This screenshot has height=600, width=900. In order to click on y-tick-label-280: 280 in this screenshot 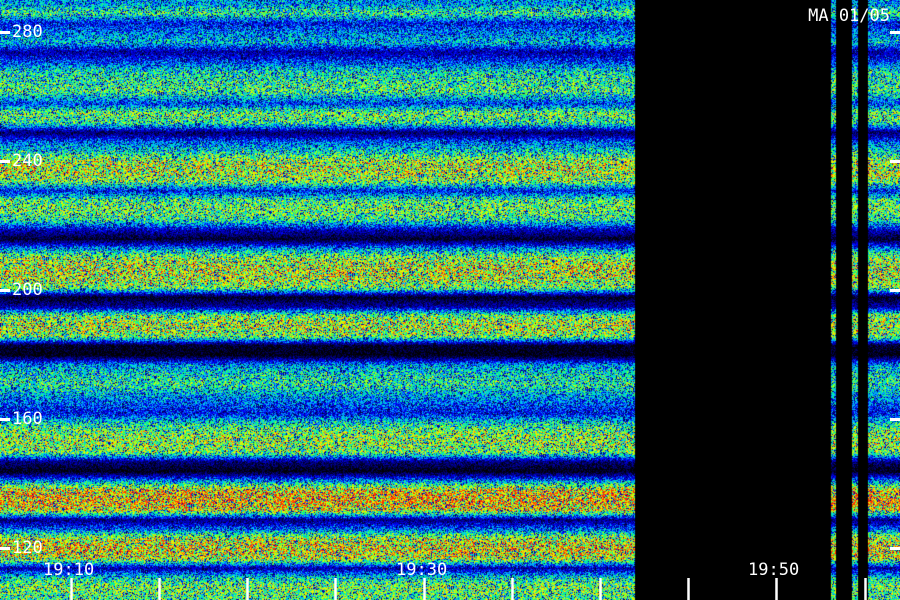, I will do `click(27, 32)`.